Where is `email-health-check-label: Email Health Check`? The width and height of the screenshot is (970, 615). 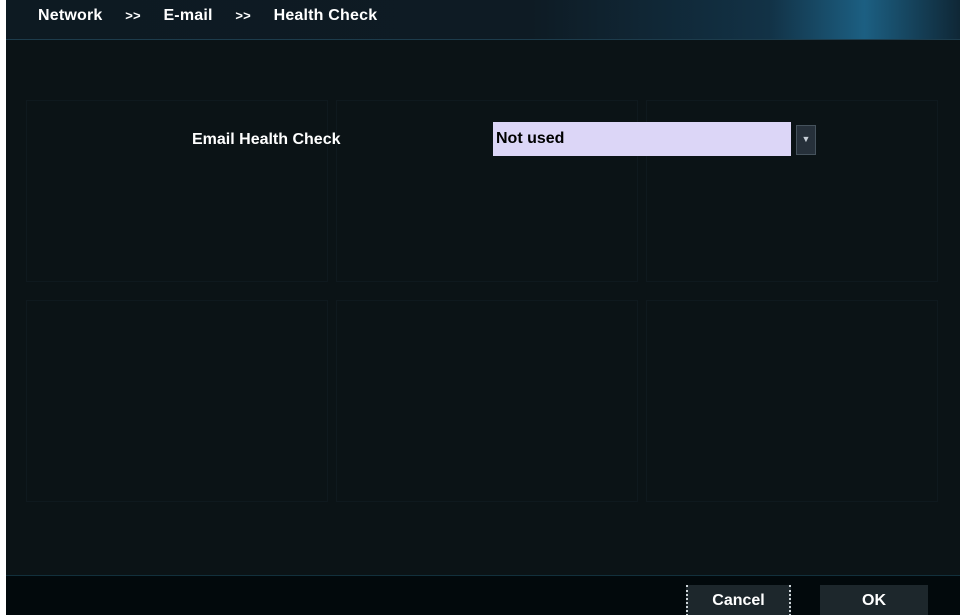 email-health-check-label: Email Health Check is located at coordinates (266, 139).